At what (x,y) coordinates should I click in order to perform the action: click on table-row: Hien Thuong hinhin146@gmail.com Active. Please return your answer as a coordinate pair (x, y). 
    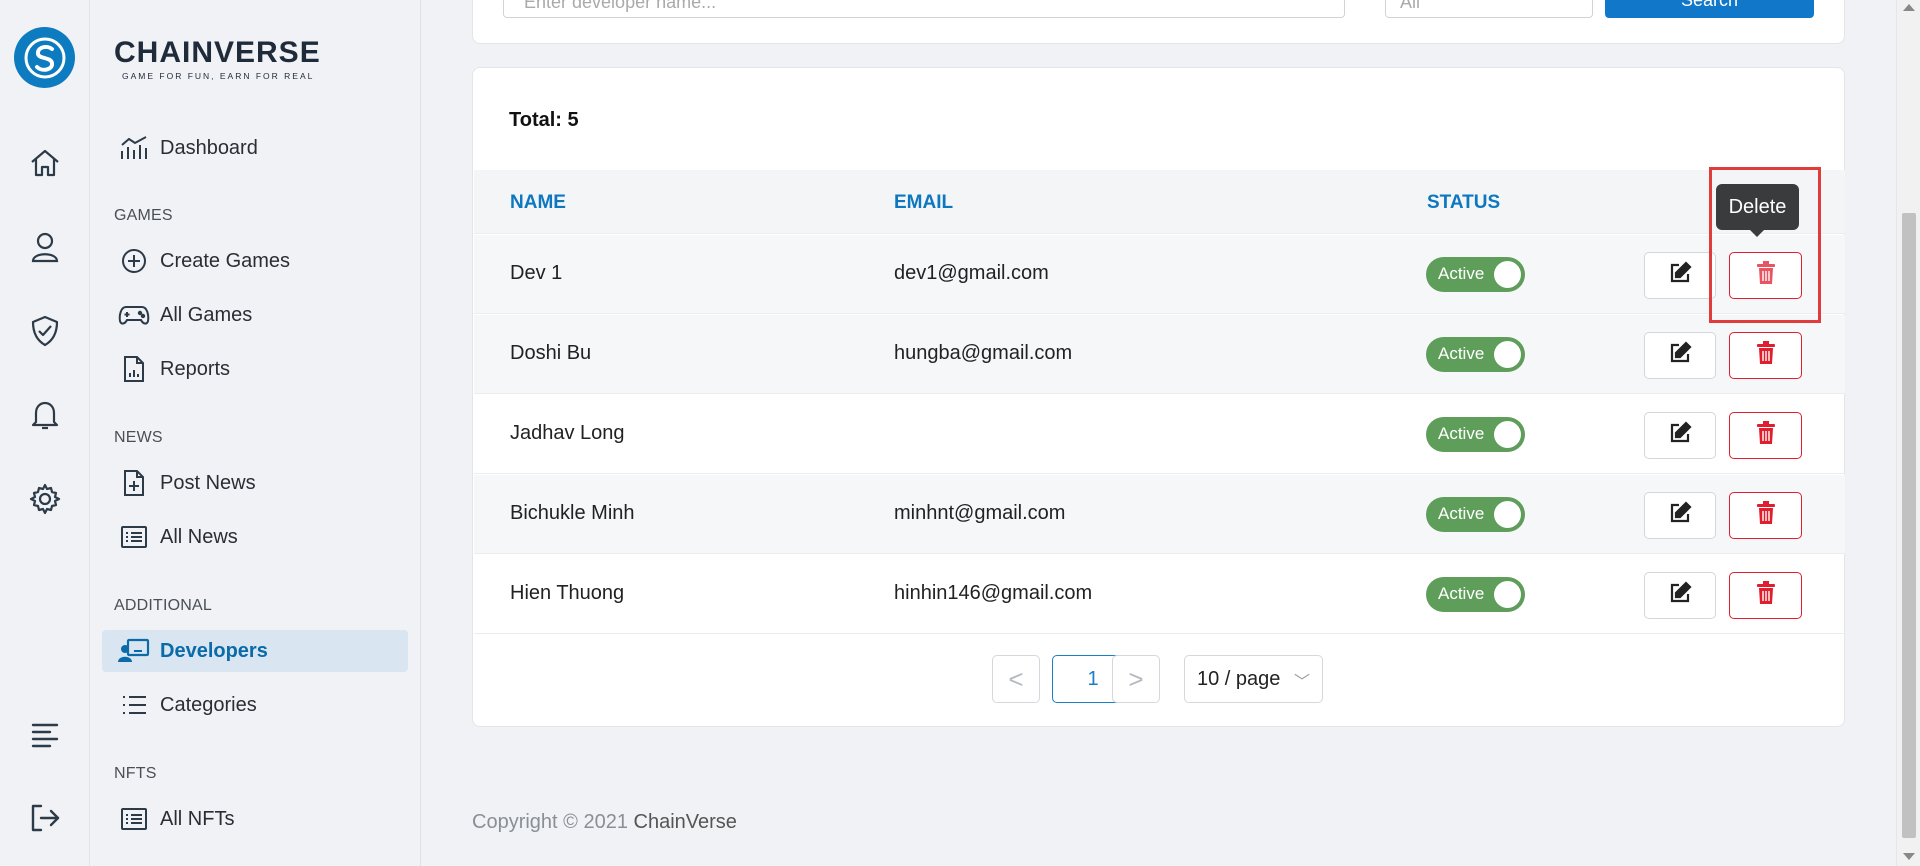
    Looking at the image, I should click on (1159, 594).